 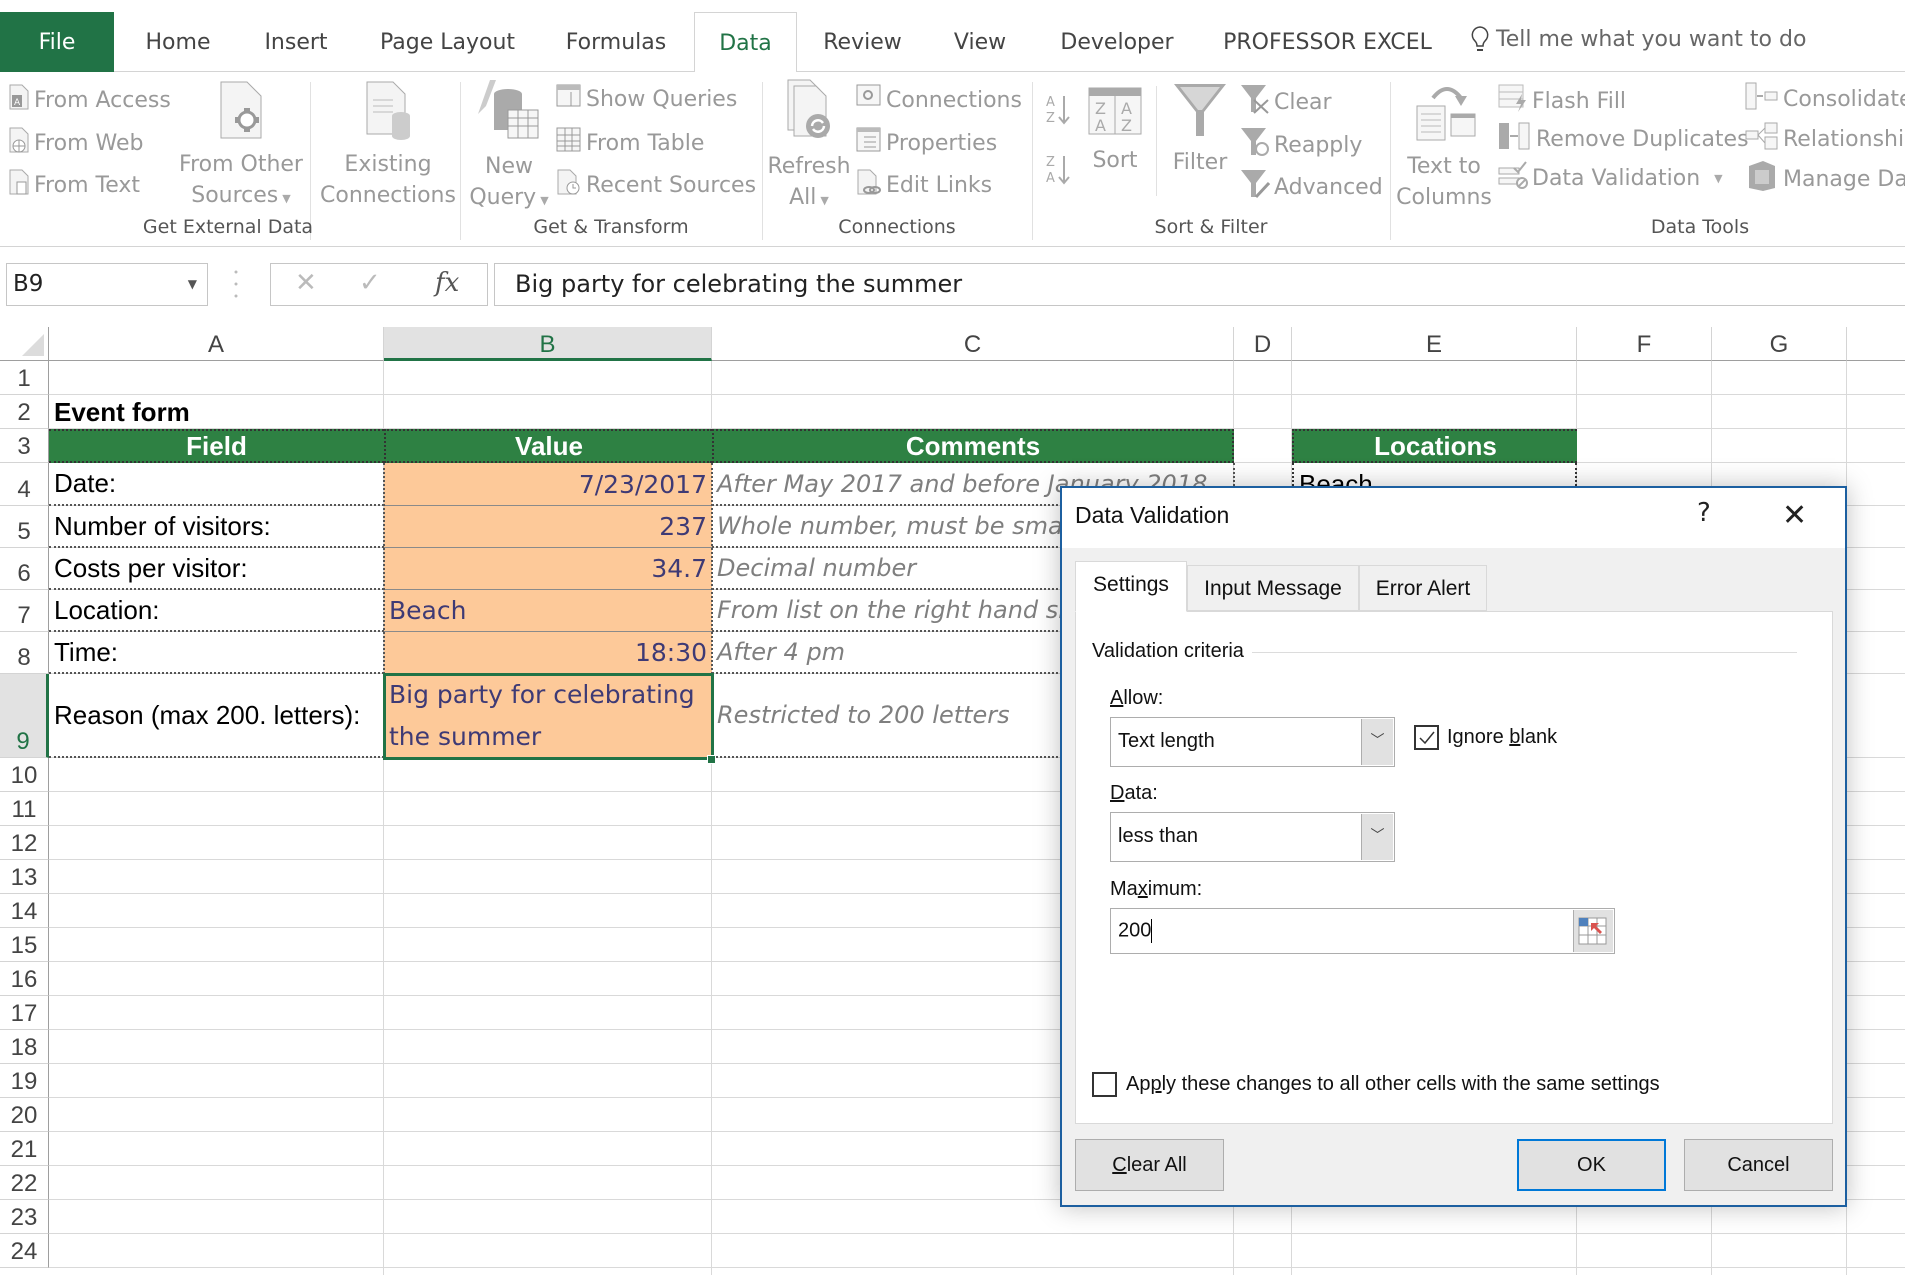 I want to click on field-visitors: Number of visitors:, so click(x=216, y=527).